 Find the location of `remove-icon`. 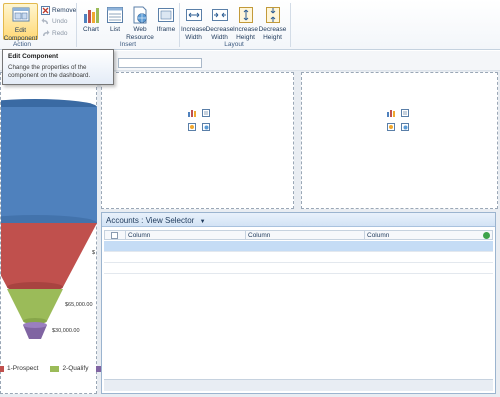

remove-icon is located at coordinates (45, 10).